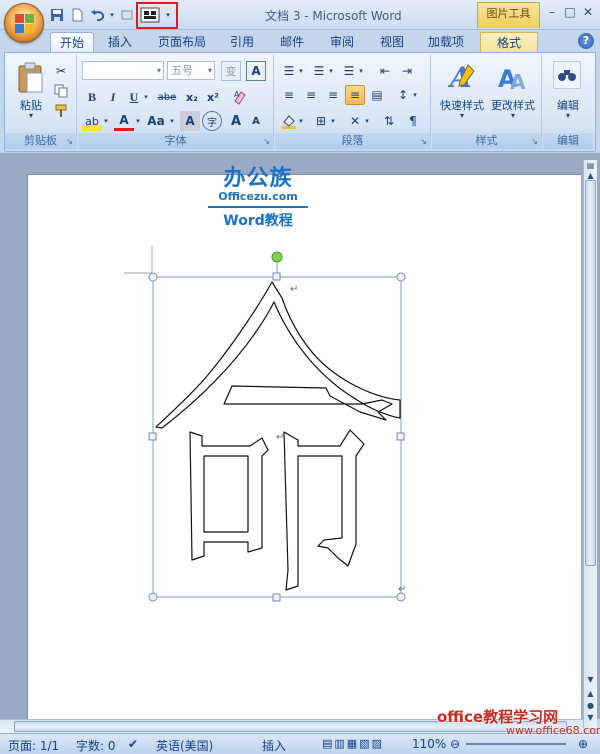 This screenshot has height=754, width=600. What do you see at coordinates (127, 15) in the screenshot?
I see `repeat-icon` at bounding box center [127, 15].